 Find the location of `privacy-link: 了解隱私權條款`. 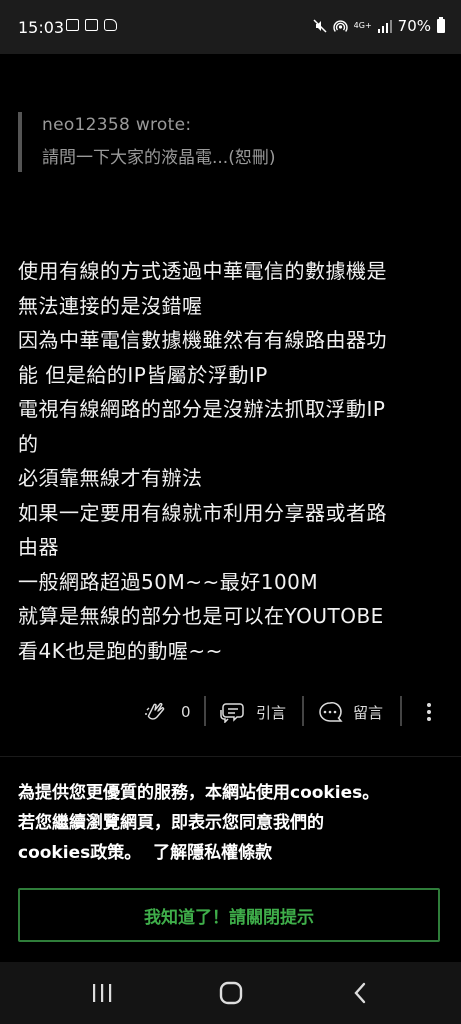

privacy-link: 了解隱私權條款 is located at coordinates (212, 853).